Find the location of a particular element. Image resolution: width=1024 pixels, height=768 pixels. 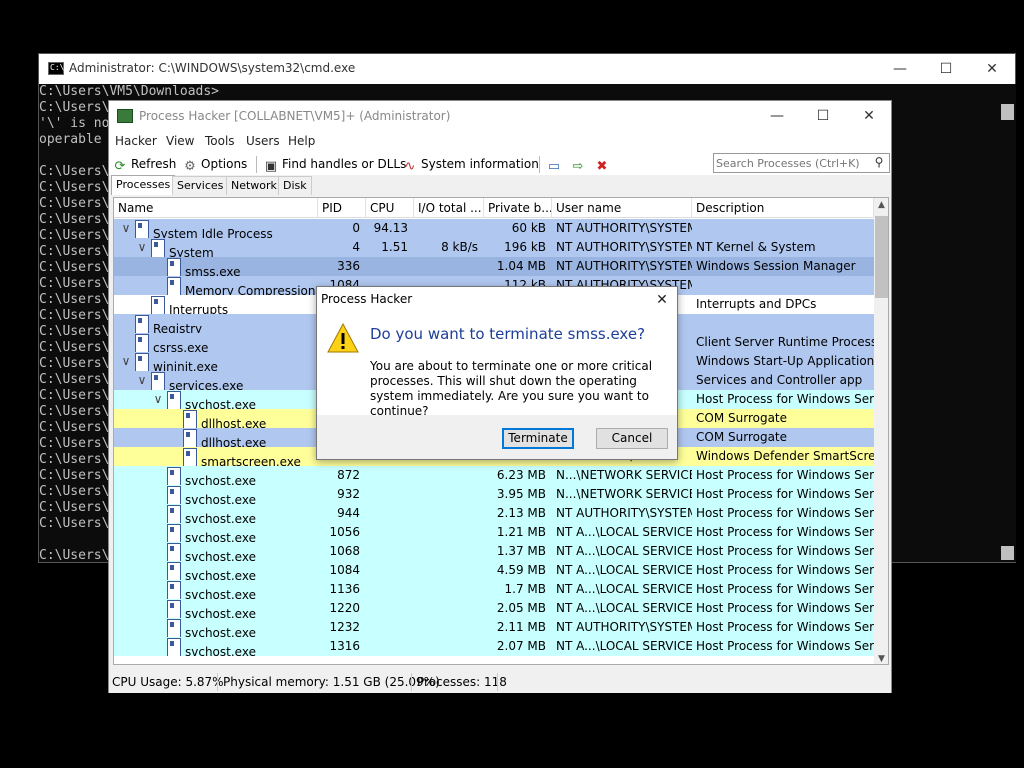

process-private-bytes-cell: 60 kB is located at coordinates (528, 228).